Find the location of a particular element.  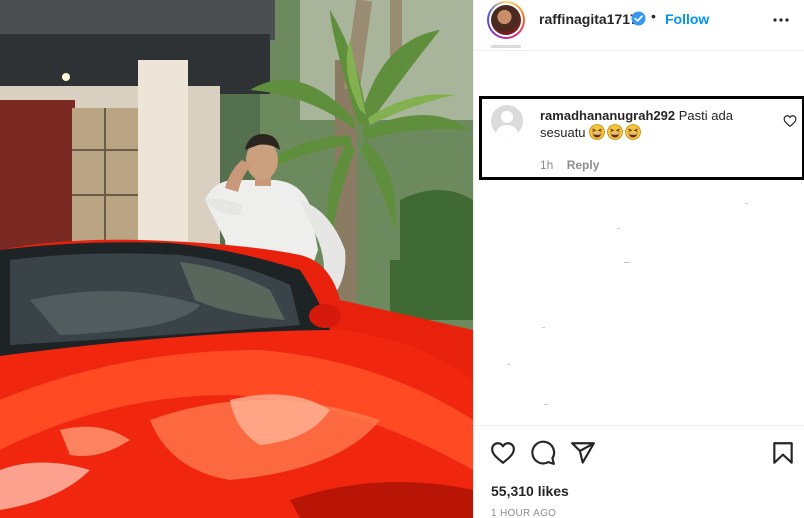

actions-divider is located at coordinates (639, 425).